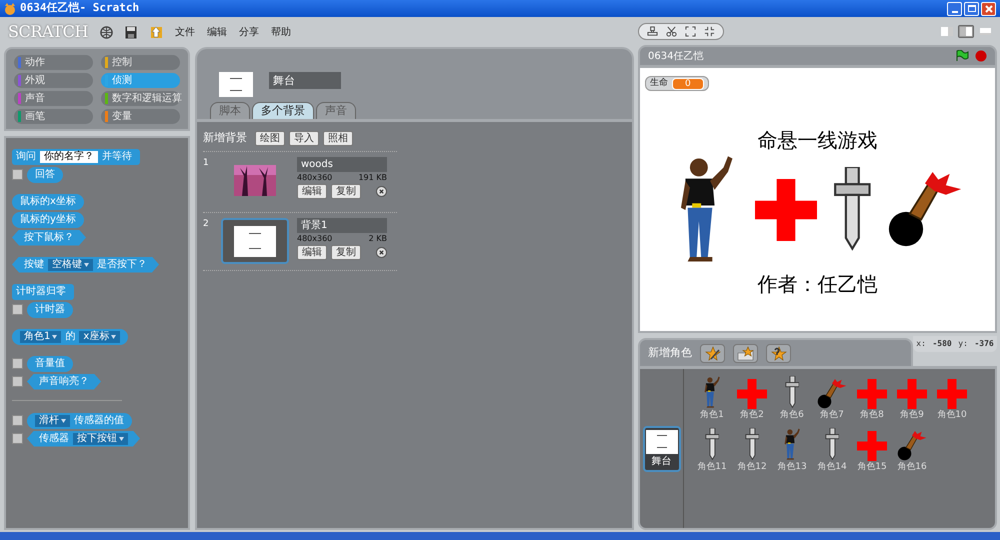 The width and height of the screenshot is (1000, 540). What do you see at coordinates (966, 31) in the screenshot?
I see `stage-size-button` at bounding box center [966, 31].